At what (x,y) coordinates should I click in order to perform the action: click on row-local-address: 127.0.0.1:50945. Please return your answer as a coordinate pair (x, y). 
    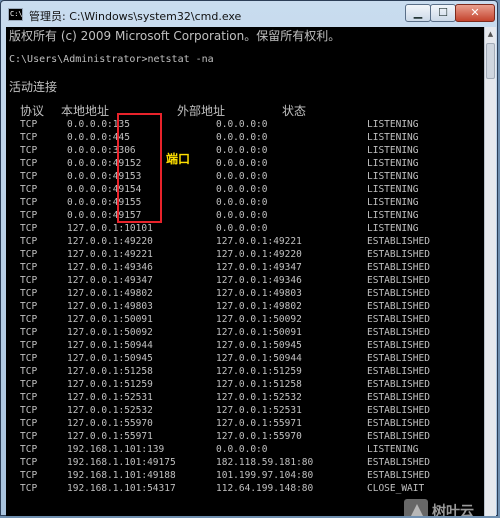
    Looking at the image, I should click on (110, 358).